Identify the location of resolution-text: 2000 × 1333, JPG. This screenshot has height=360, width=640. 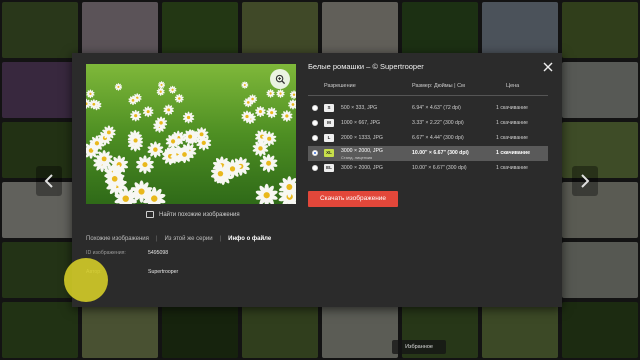
(362, 138).